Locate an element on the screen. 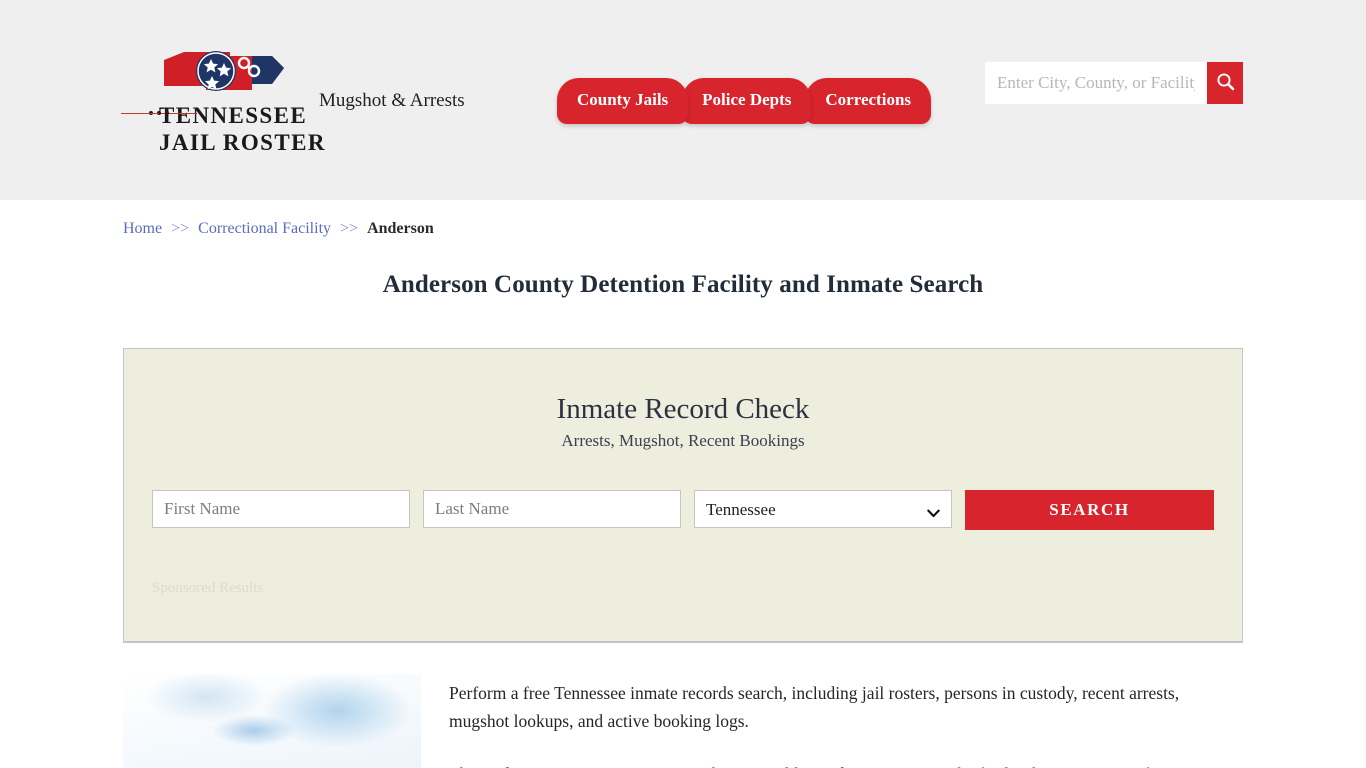 The width and height of the screenshot is (1366, 768). state-select: Tennessee is located at coordinates (823, 509).